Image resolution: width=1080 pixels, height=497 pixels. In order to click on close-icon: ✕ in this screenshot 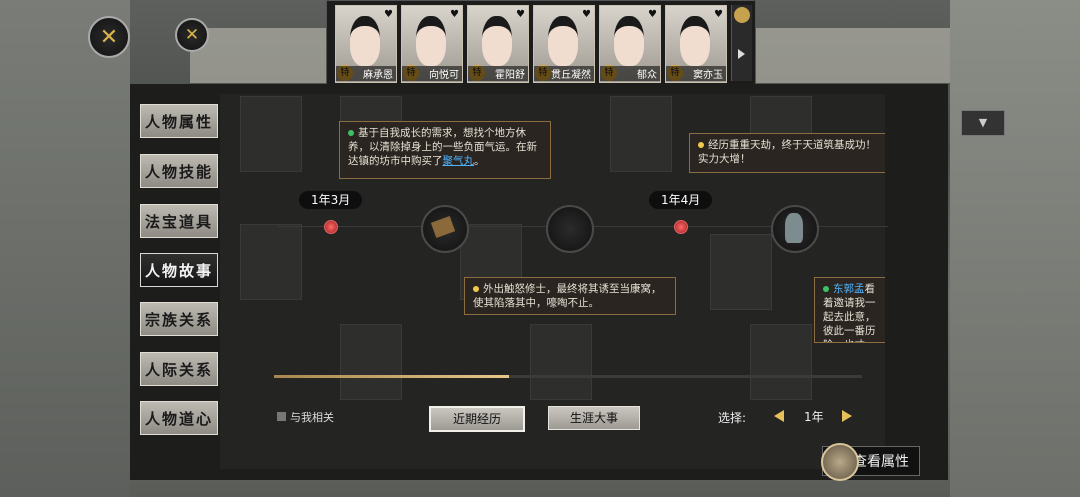, I will do `click(109, 37)`.